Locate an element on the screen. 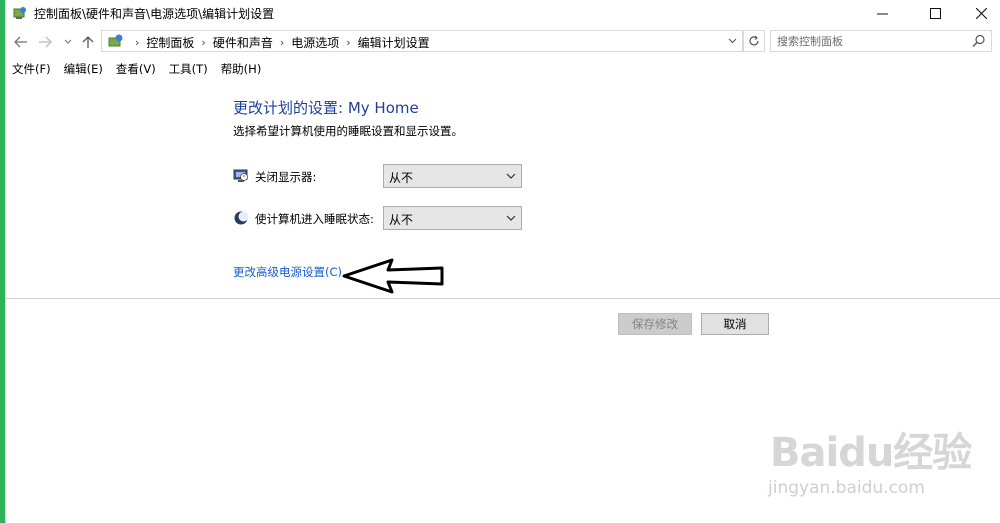  menu-view: 查看(V) is located at coordinates (136, 69).